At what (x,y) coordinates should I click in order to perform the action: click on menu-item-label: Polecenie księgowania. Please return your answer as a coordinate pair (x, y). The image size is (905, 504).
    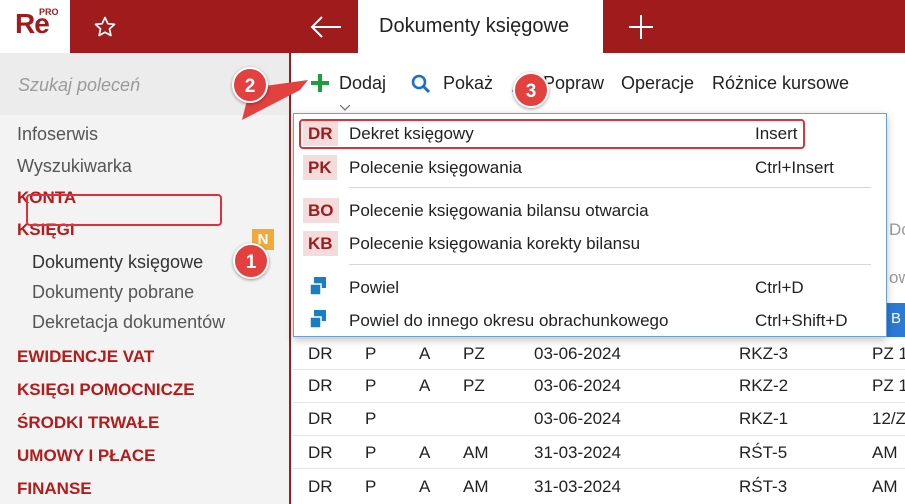
    Looking at the image, I should click on (435, 167).